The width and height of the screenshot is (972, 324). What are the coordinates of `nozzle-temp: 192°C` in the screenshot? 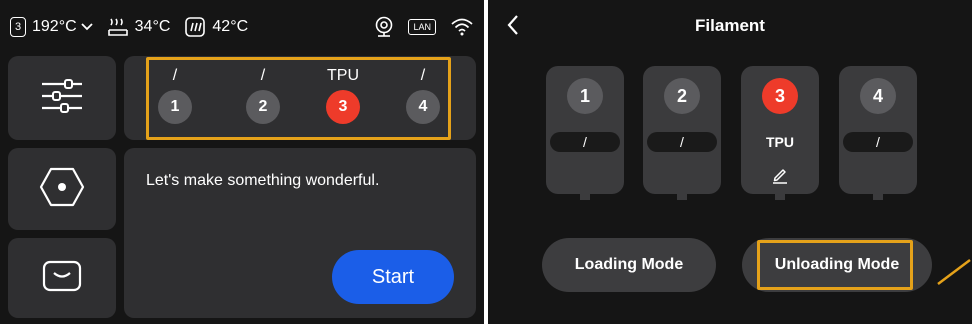 It's located at (54, 26).